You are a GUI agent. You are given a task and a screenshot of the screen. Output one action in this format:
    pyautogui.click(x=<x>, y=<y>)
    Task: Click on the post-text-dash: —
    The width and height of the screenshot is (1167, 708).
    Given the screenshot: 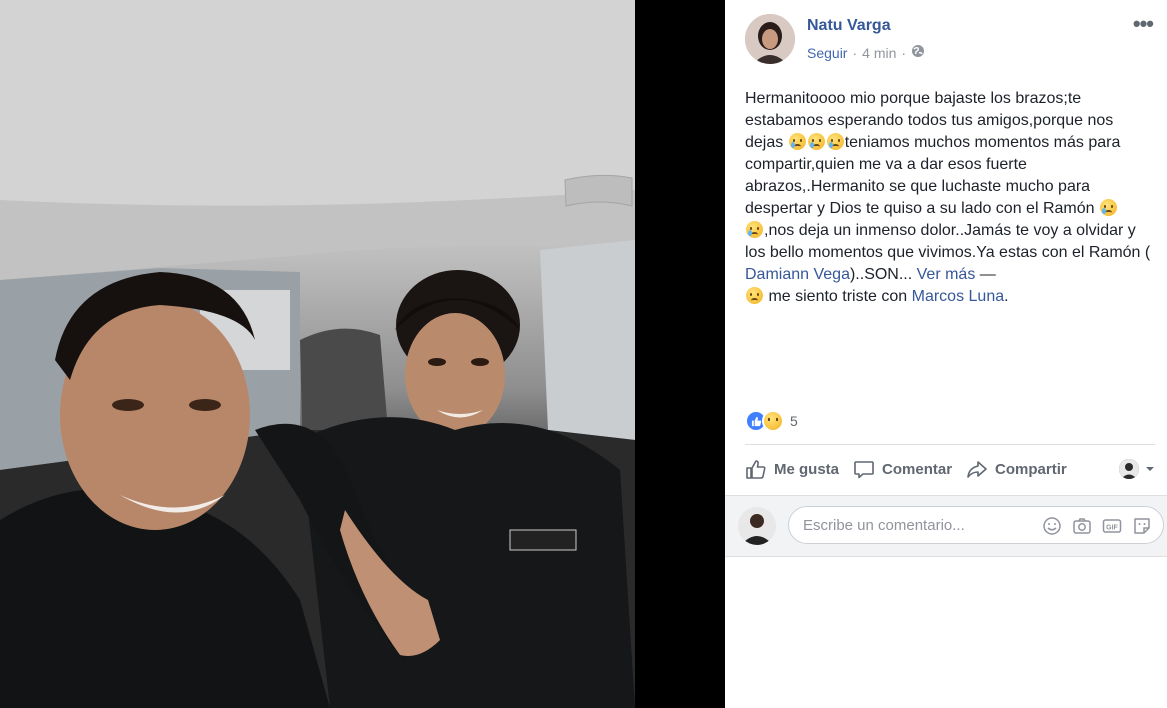 What is the action you would take?
    pyautogui.click(x=985, y=274)
    